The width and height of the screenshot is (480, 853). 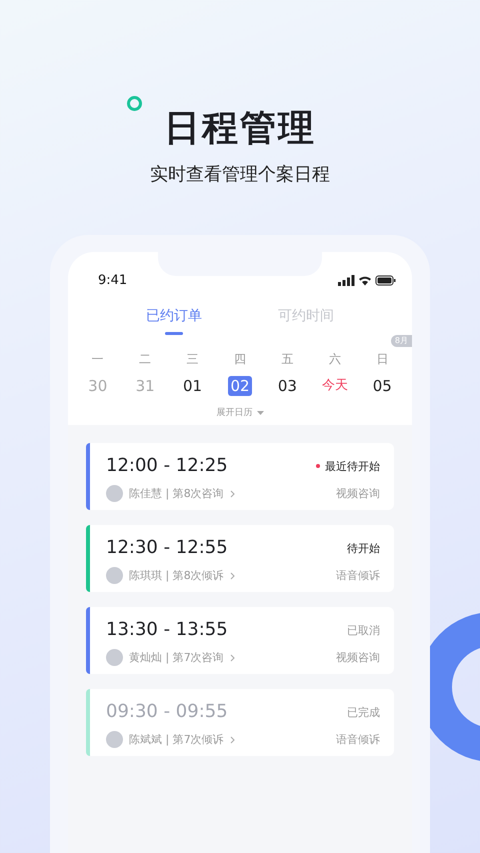 I want to click on weekday-label: 二, so click(x=145, y=359).